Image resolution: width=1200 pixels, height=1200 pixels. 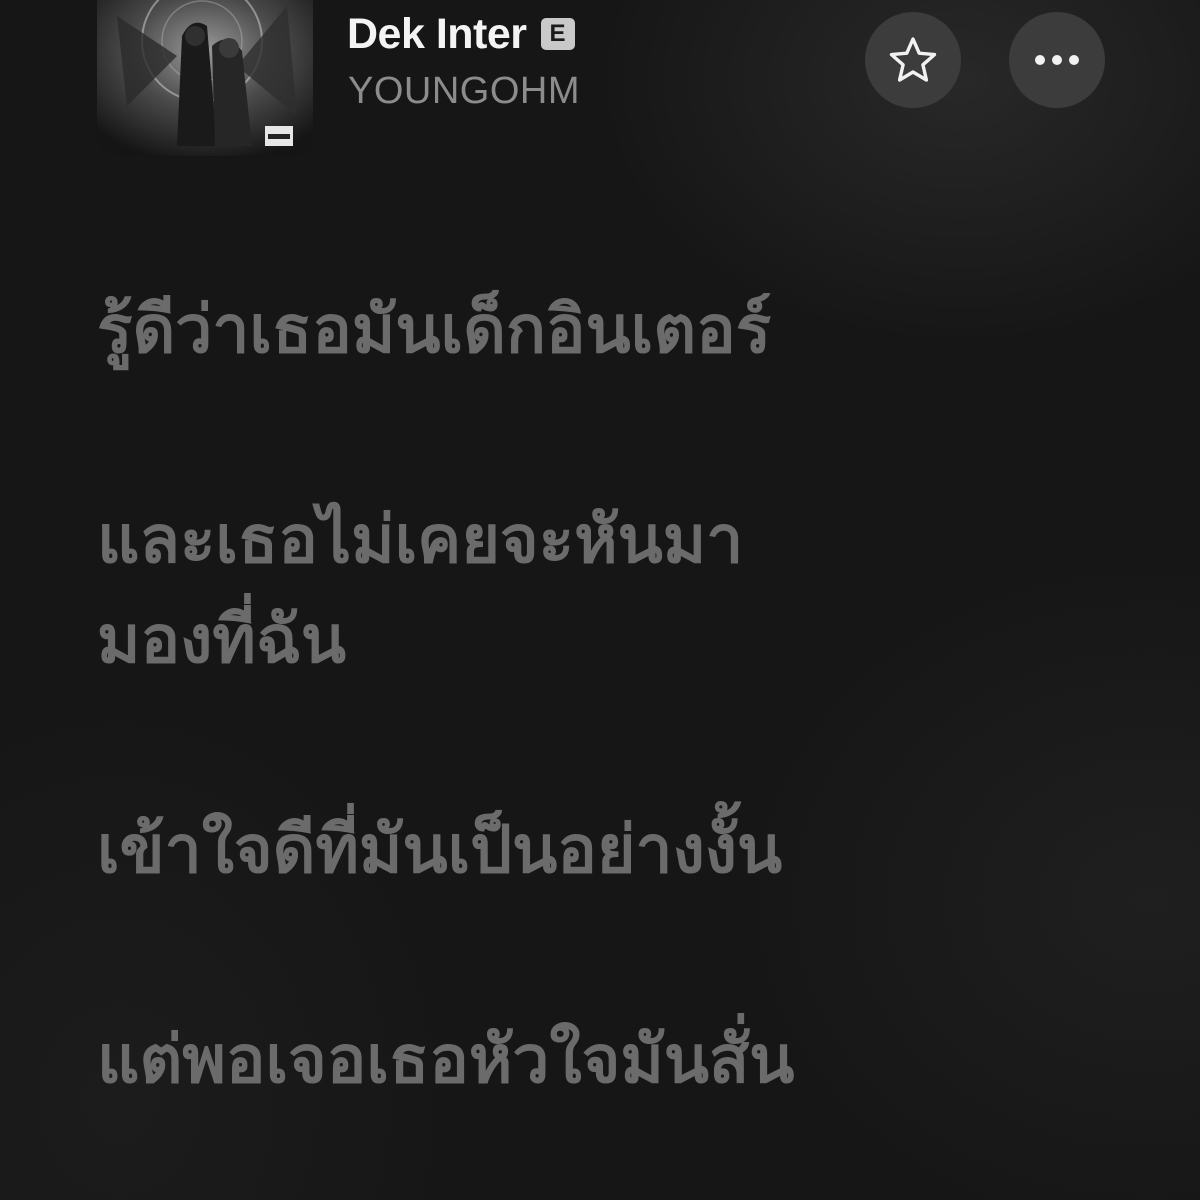 I want to click on star-icon, so click(x=913, y=59).